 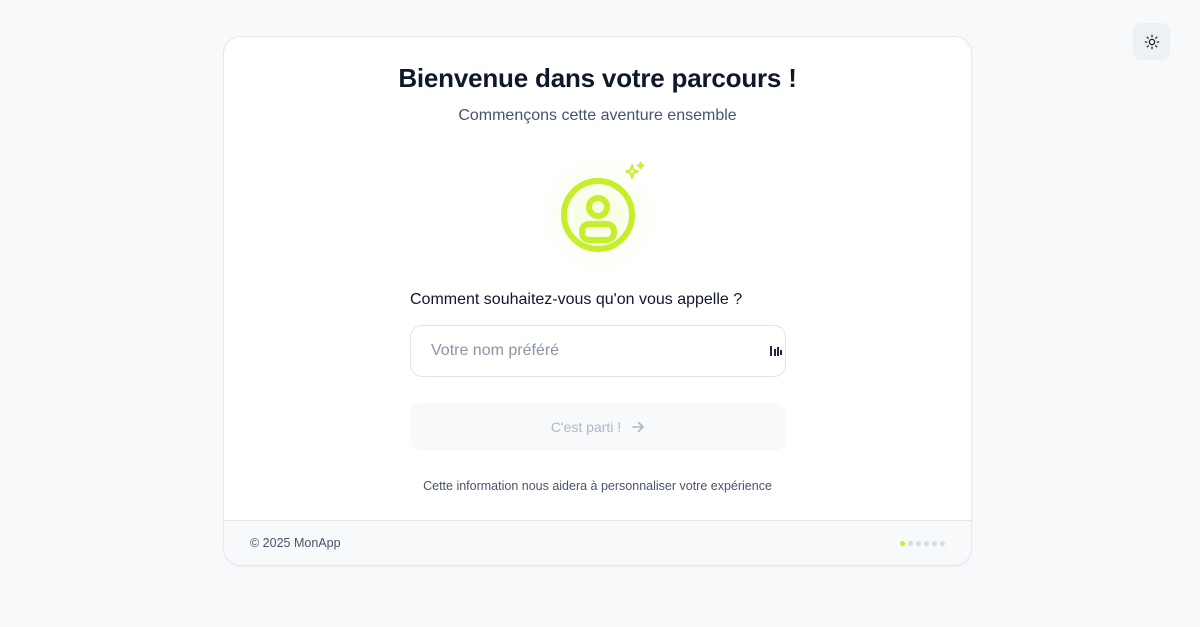 I want to click on avatar, so click(x=598, y=215).